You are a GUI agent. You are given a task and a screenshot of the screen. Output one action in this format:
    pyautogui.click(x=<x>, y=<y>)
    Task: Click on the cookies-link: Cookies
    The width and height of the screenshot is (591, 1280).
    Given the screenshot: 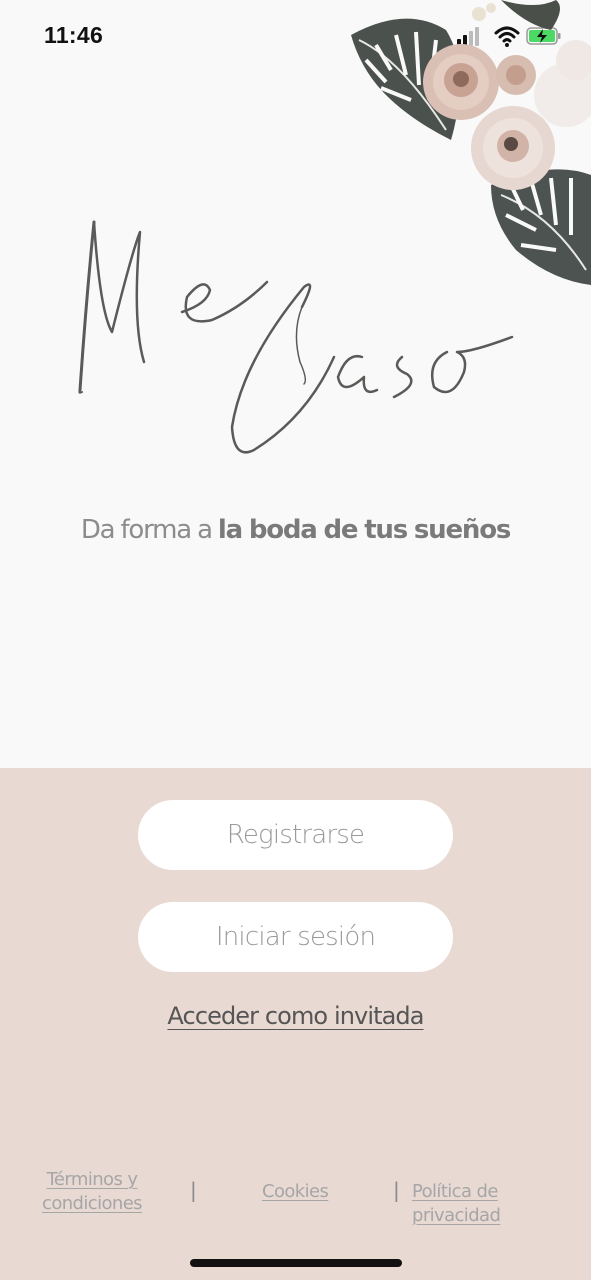 What is the action you would take?
    pyautogui.click(x=295, y=1192)
    